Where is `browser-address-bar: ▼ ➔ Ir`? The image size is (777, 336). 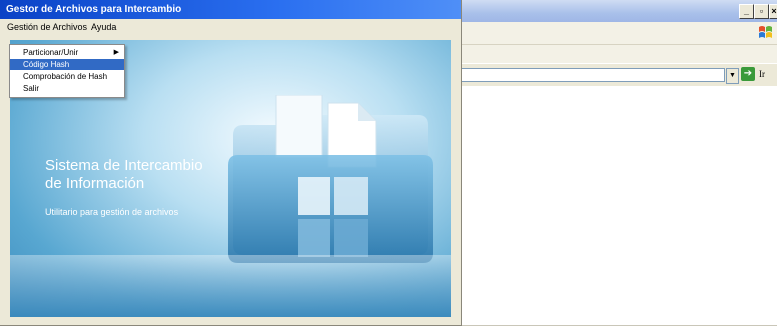
browser-address-bar: ▼ ➔ Ir is located at coordinates (619, 75).